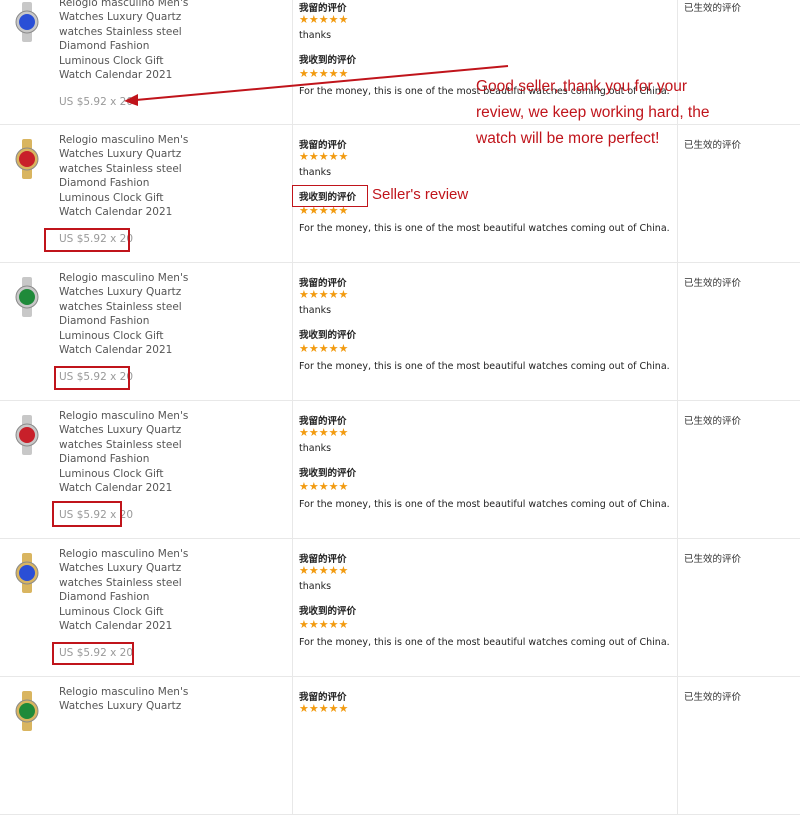  Describe the element at coordinates (420, 194) in the screenshot. I see `annotation-seller-review: Seller's review` at that location.